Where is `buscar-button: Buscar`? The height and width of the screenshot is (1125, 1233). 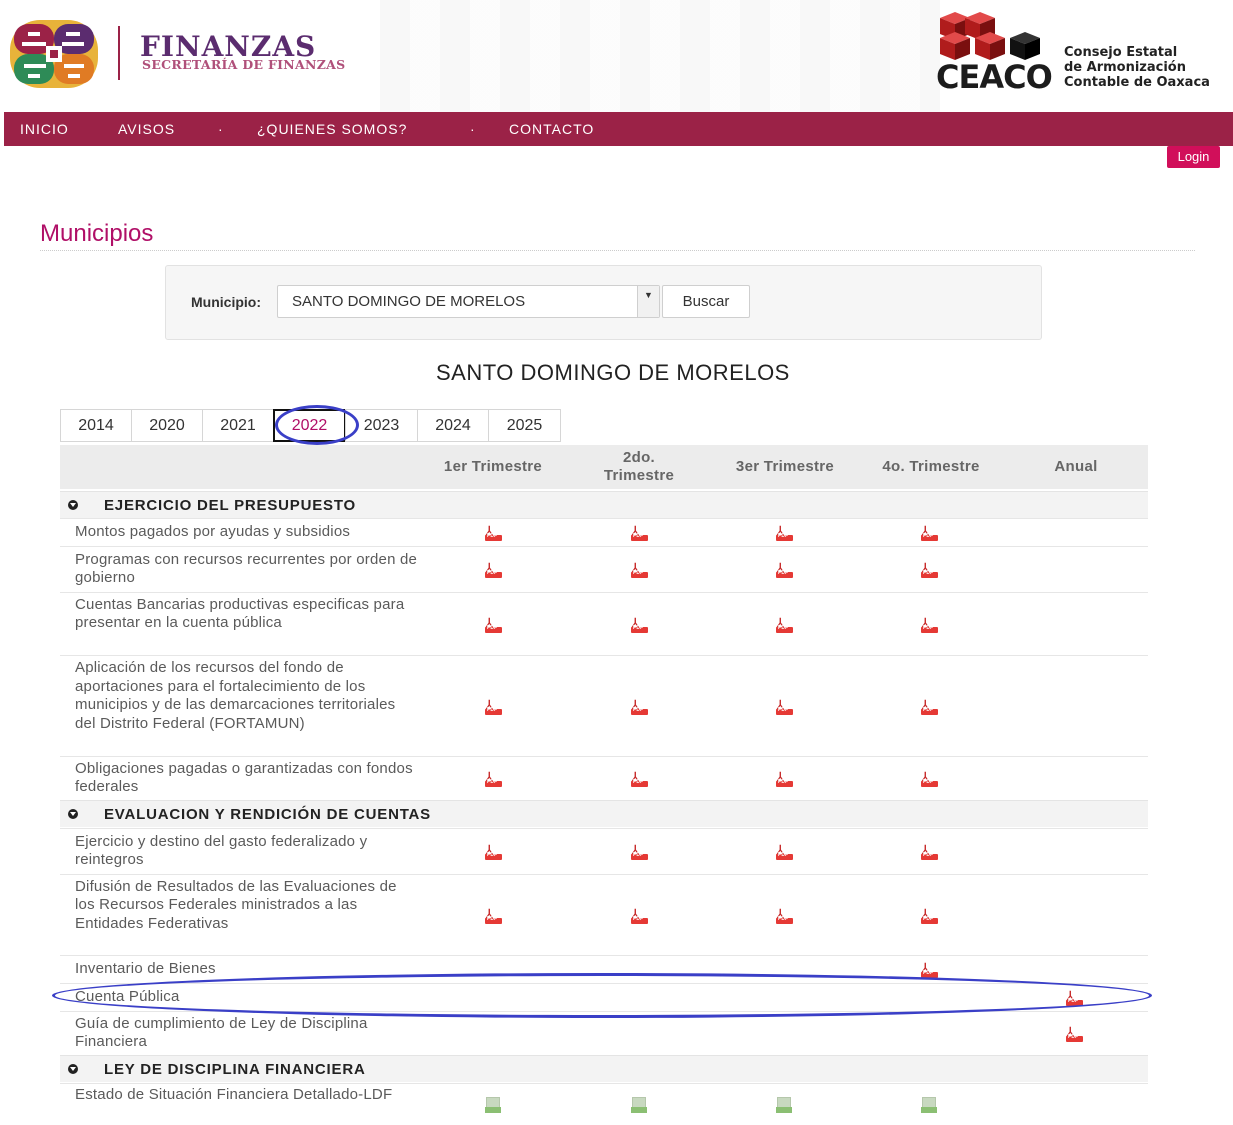
buscar-button: Buscar is located at coordinates (706, 301).